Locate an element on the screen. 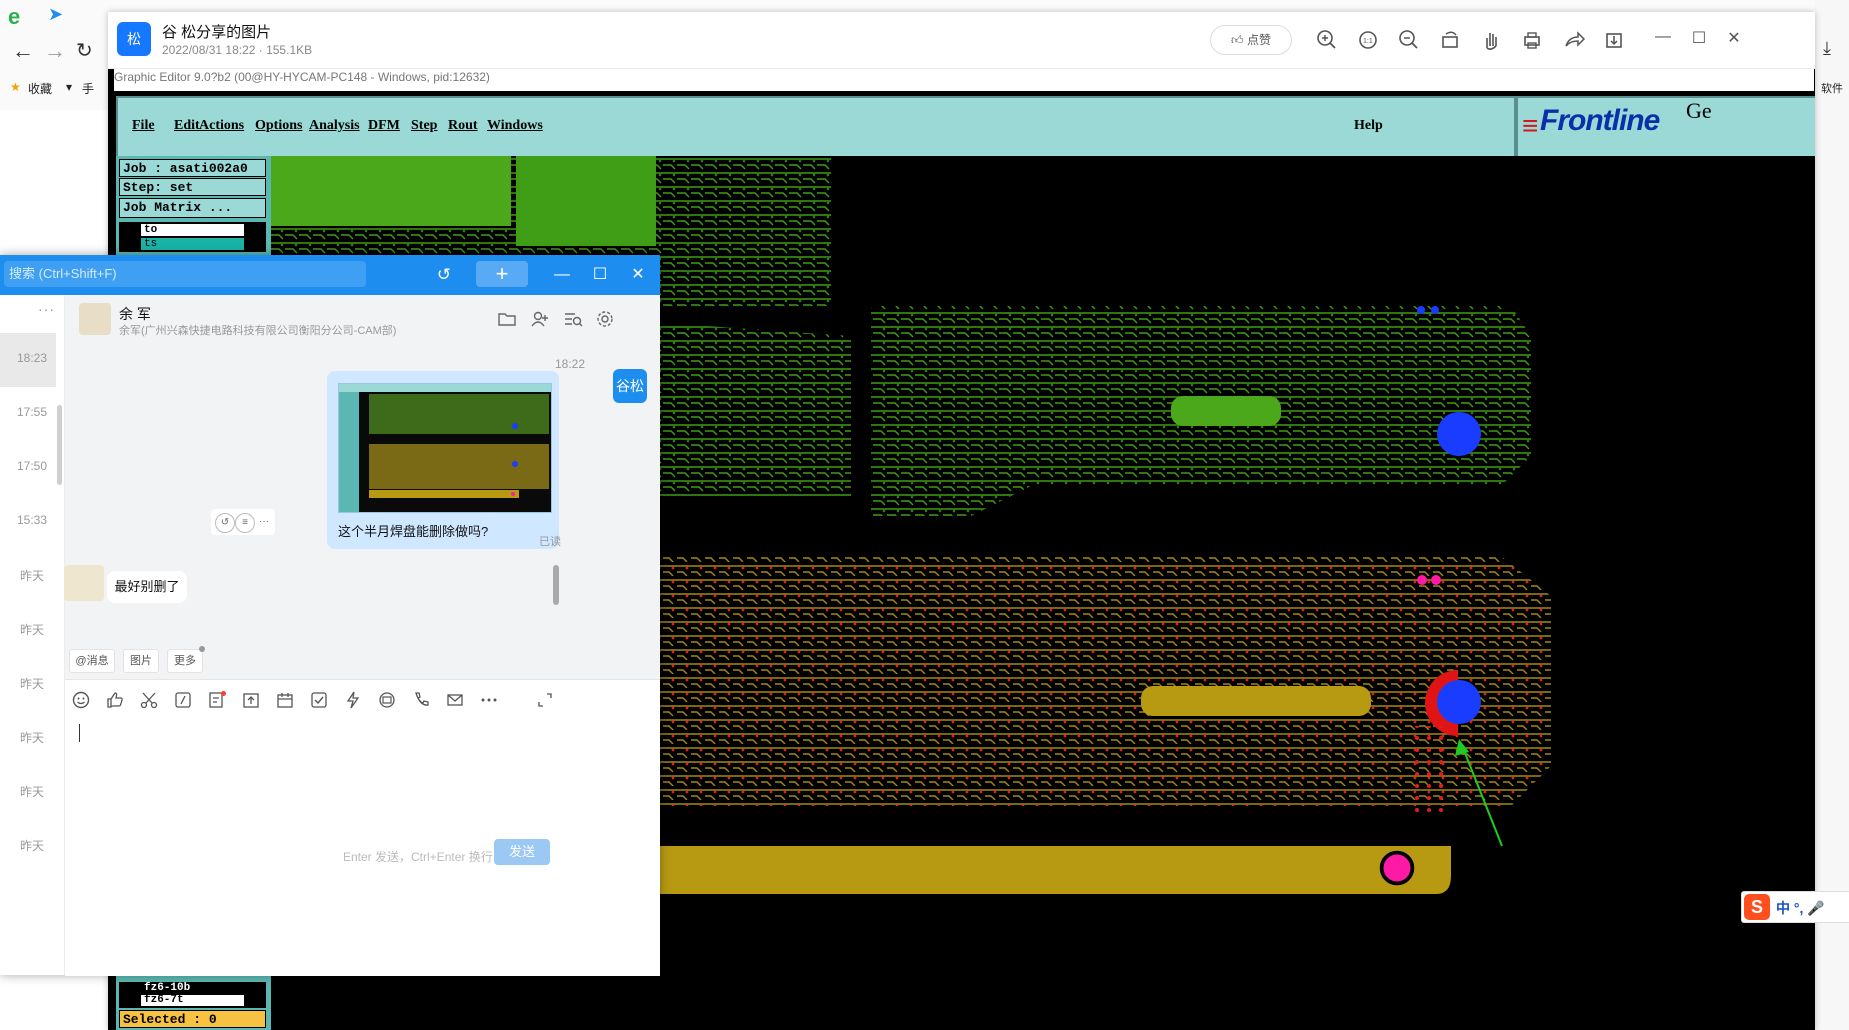 This screenshot has height=1030, width=1849. pcb-via-field is located at coordinates (1431, 771).